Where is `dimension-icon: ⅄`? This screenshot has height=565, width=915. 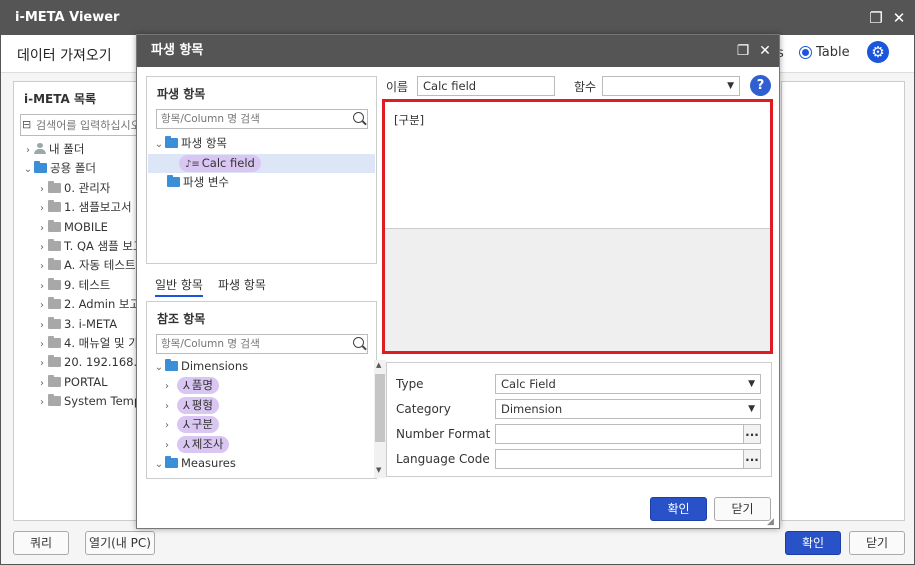
dimension-icon: ⅄ is located at coordinates (186, 405).